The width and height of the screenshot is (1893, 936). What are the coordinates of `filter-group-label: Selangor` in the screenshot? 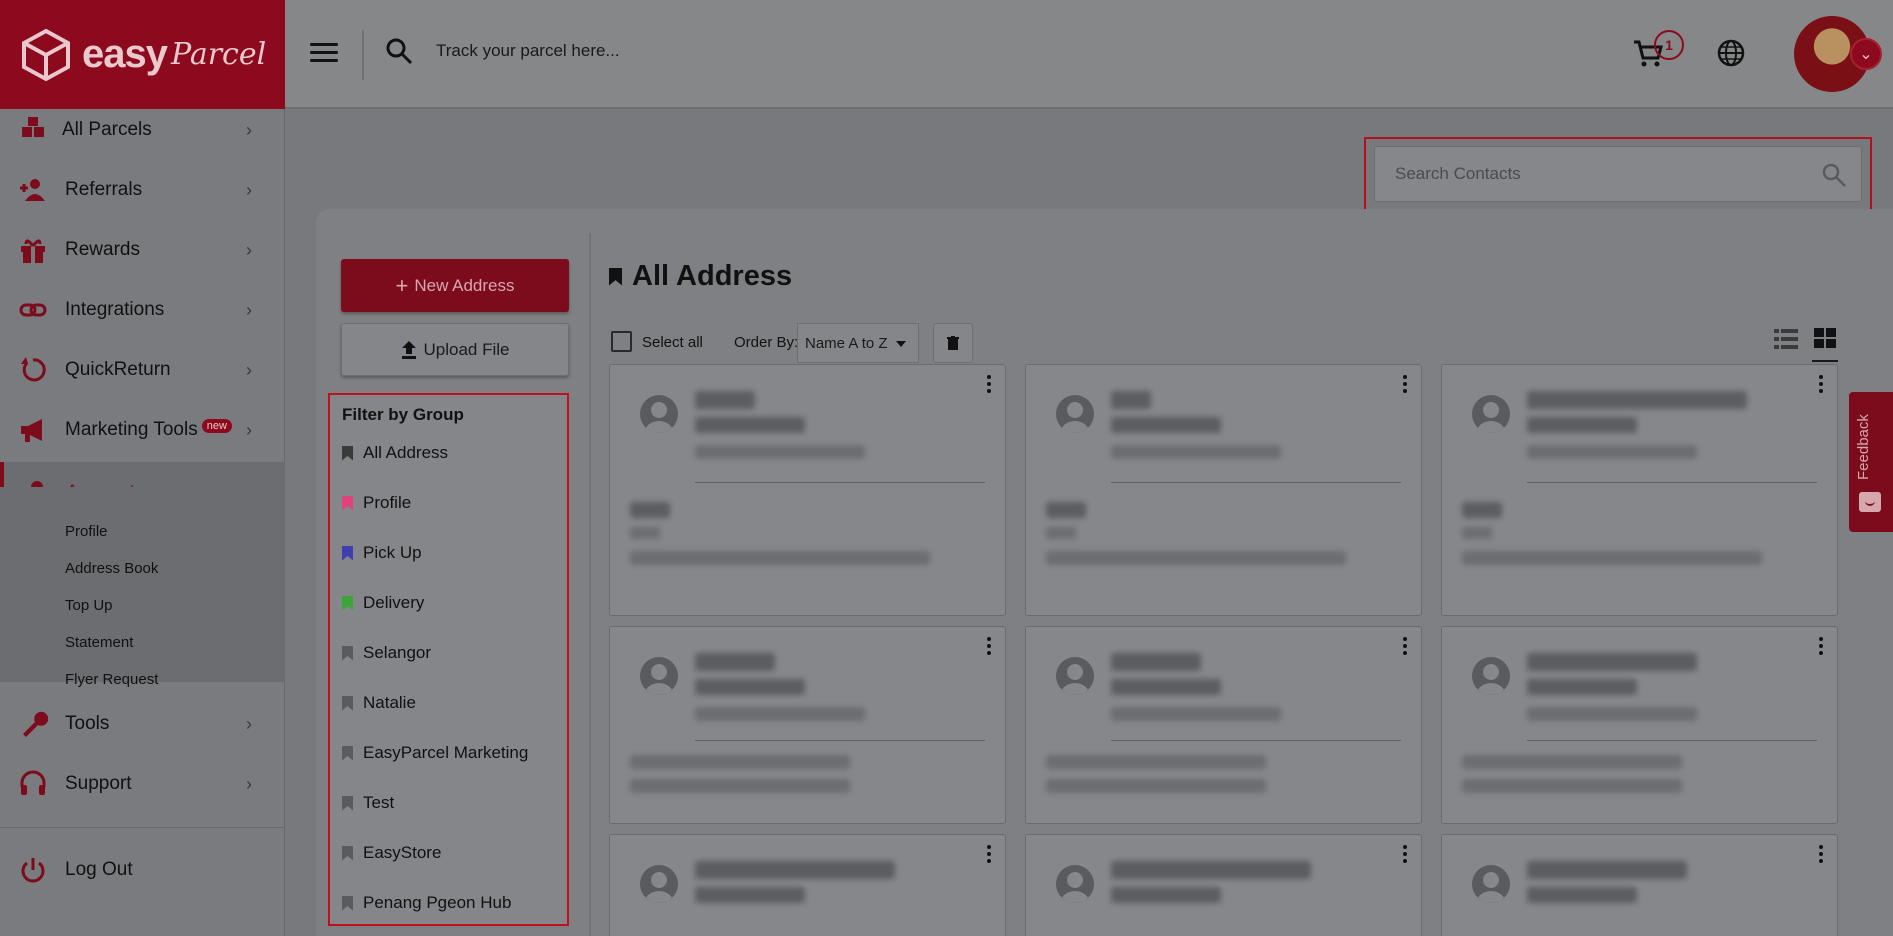 It's located at (397, 652).